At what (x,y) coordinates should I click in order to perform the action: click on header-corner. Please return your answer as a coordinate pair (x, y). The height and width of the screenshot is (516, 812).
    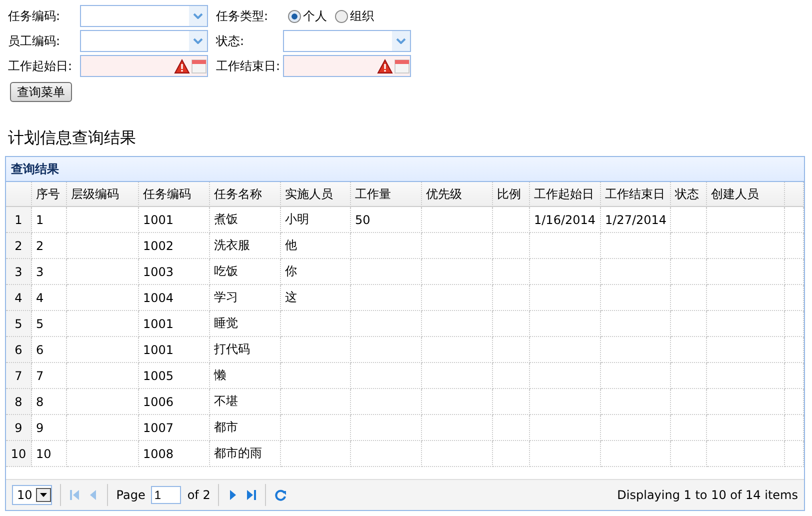
    Looking at the image, I should click on (19, 194).